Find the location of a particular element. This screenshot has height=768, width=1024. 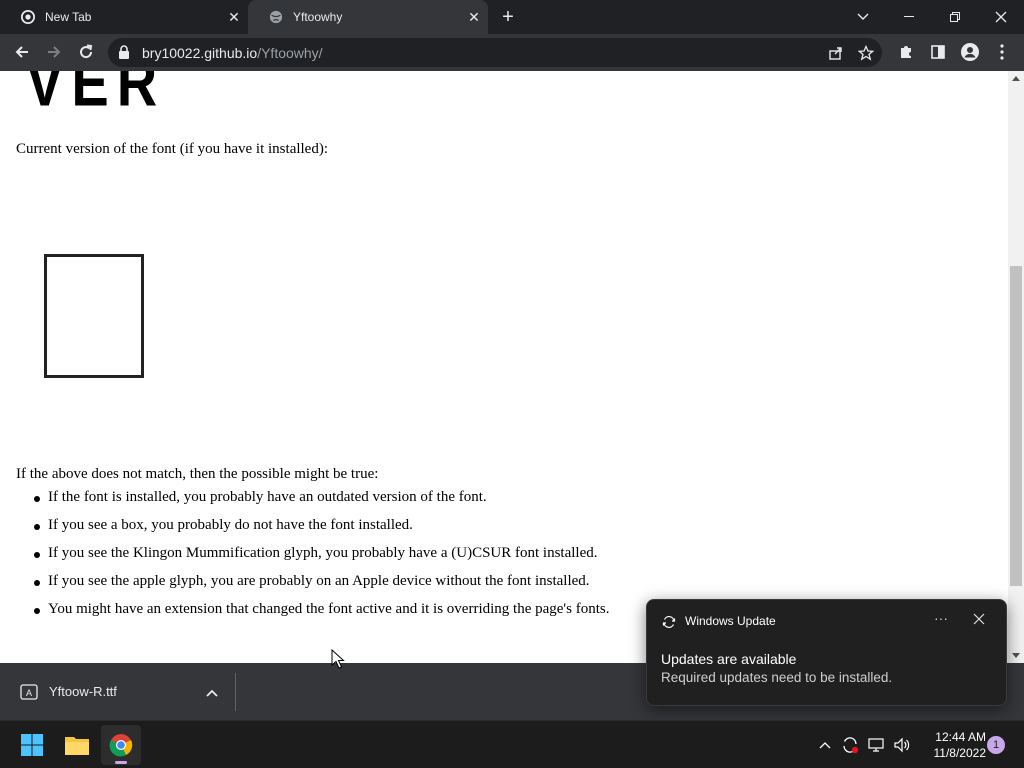

clock-time: 12:44 AM is located at coordinates (960, 737).